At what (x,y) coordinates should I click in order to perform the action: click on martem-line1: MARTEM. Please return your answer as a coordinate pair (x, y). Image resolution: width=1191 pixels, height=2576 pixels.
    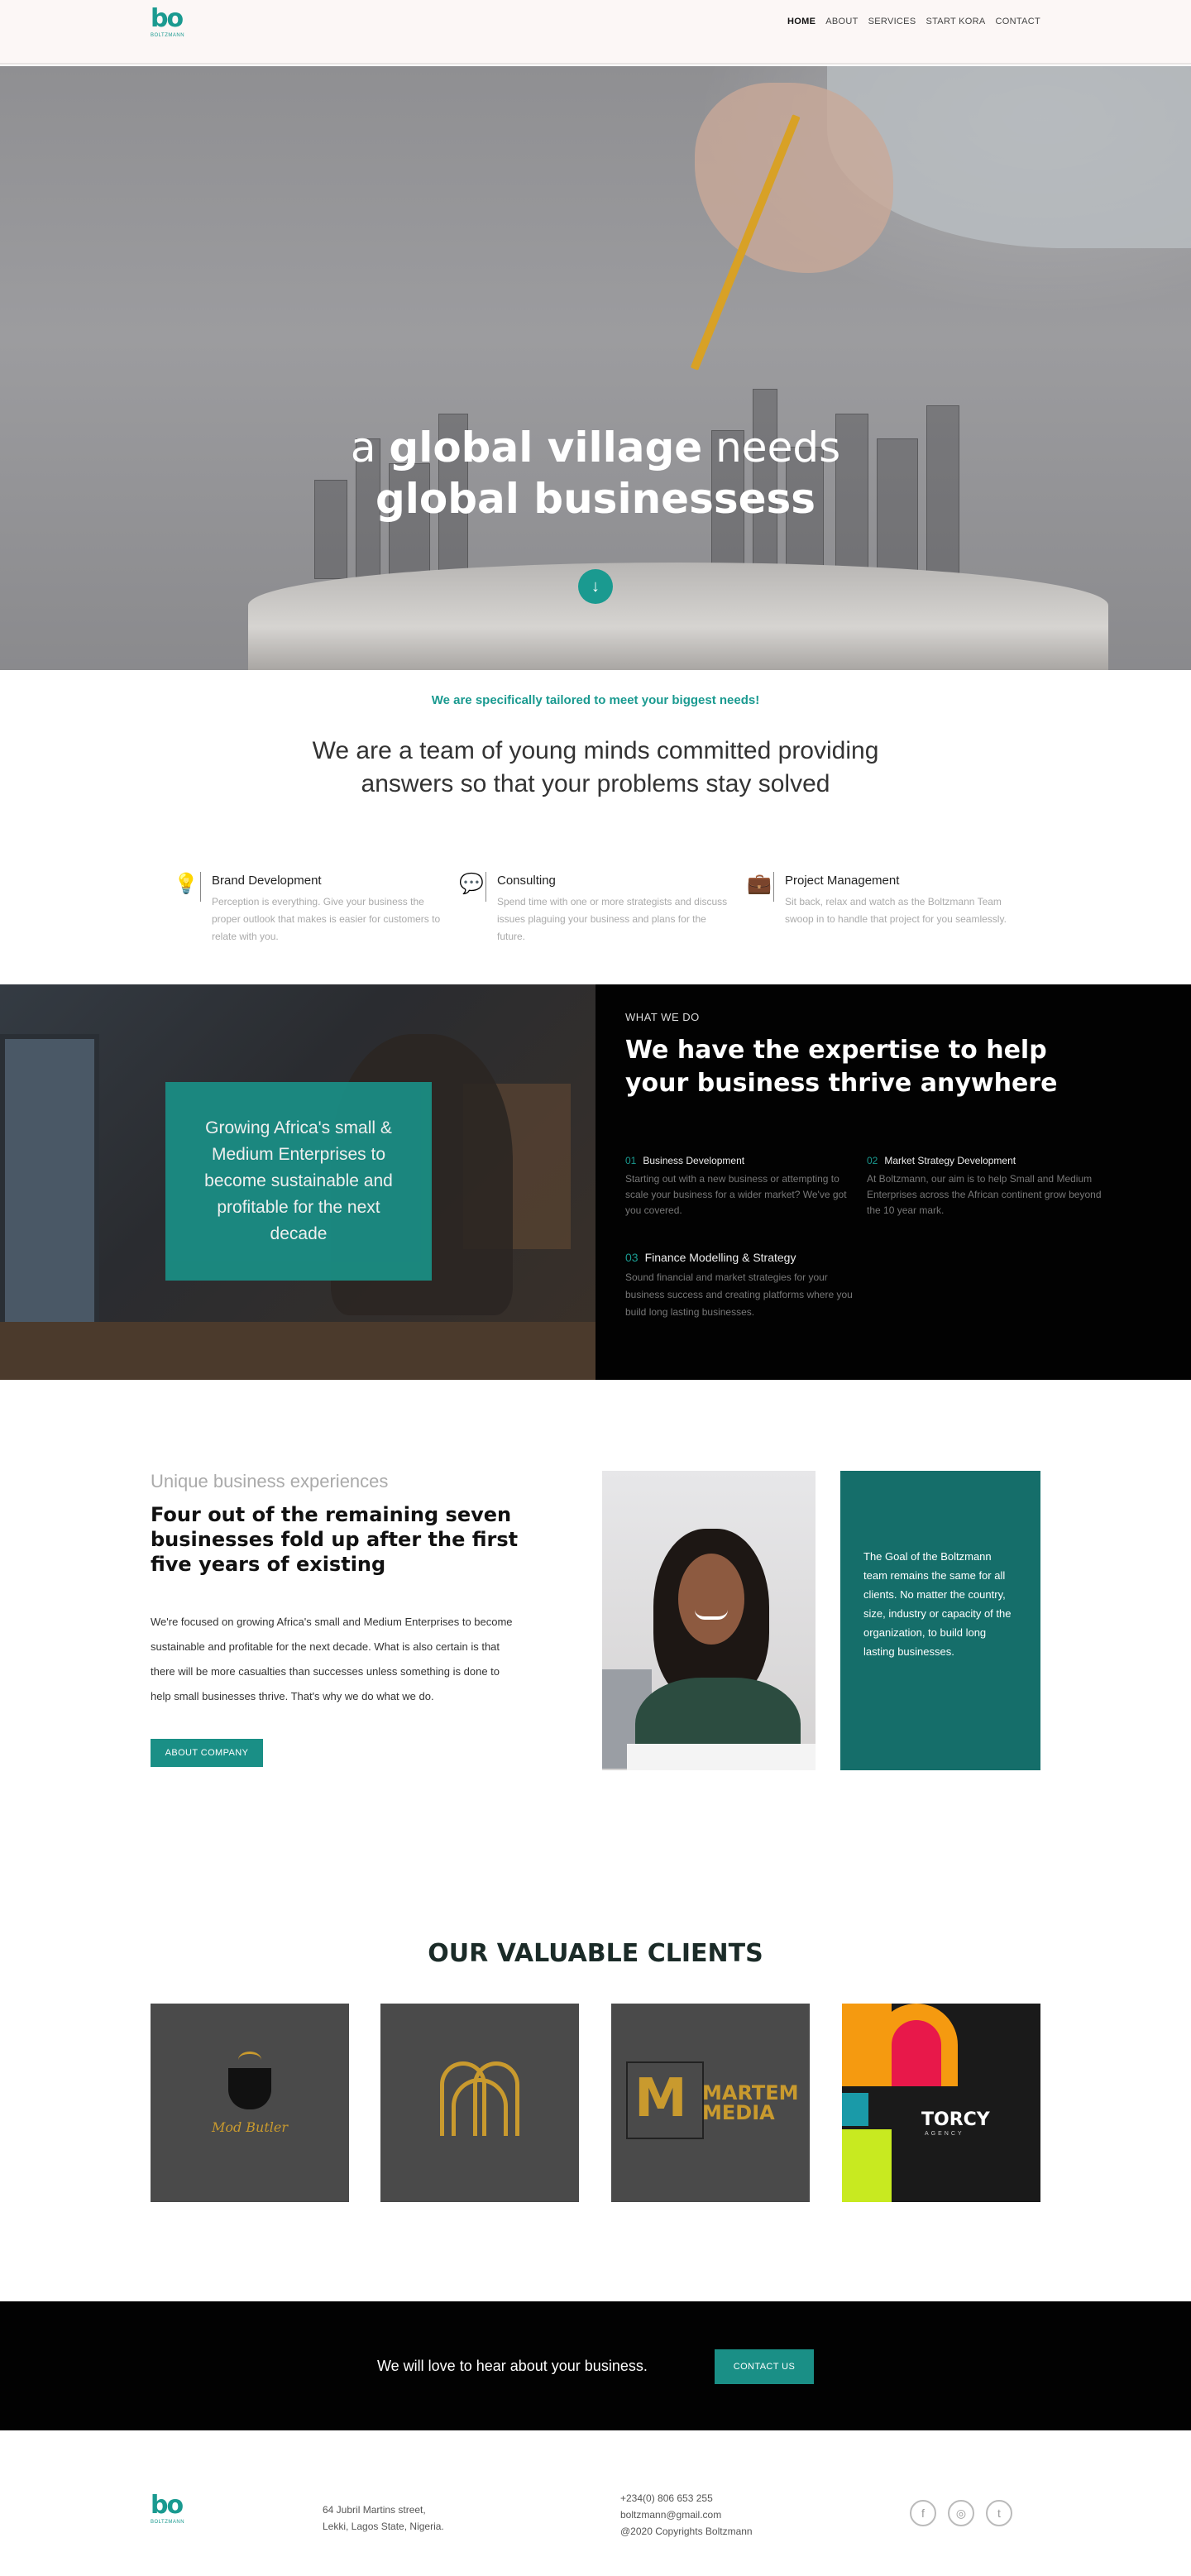
    Looking at the image, I should click on (750, 2092).